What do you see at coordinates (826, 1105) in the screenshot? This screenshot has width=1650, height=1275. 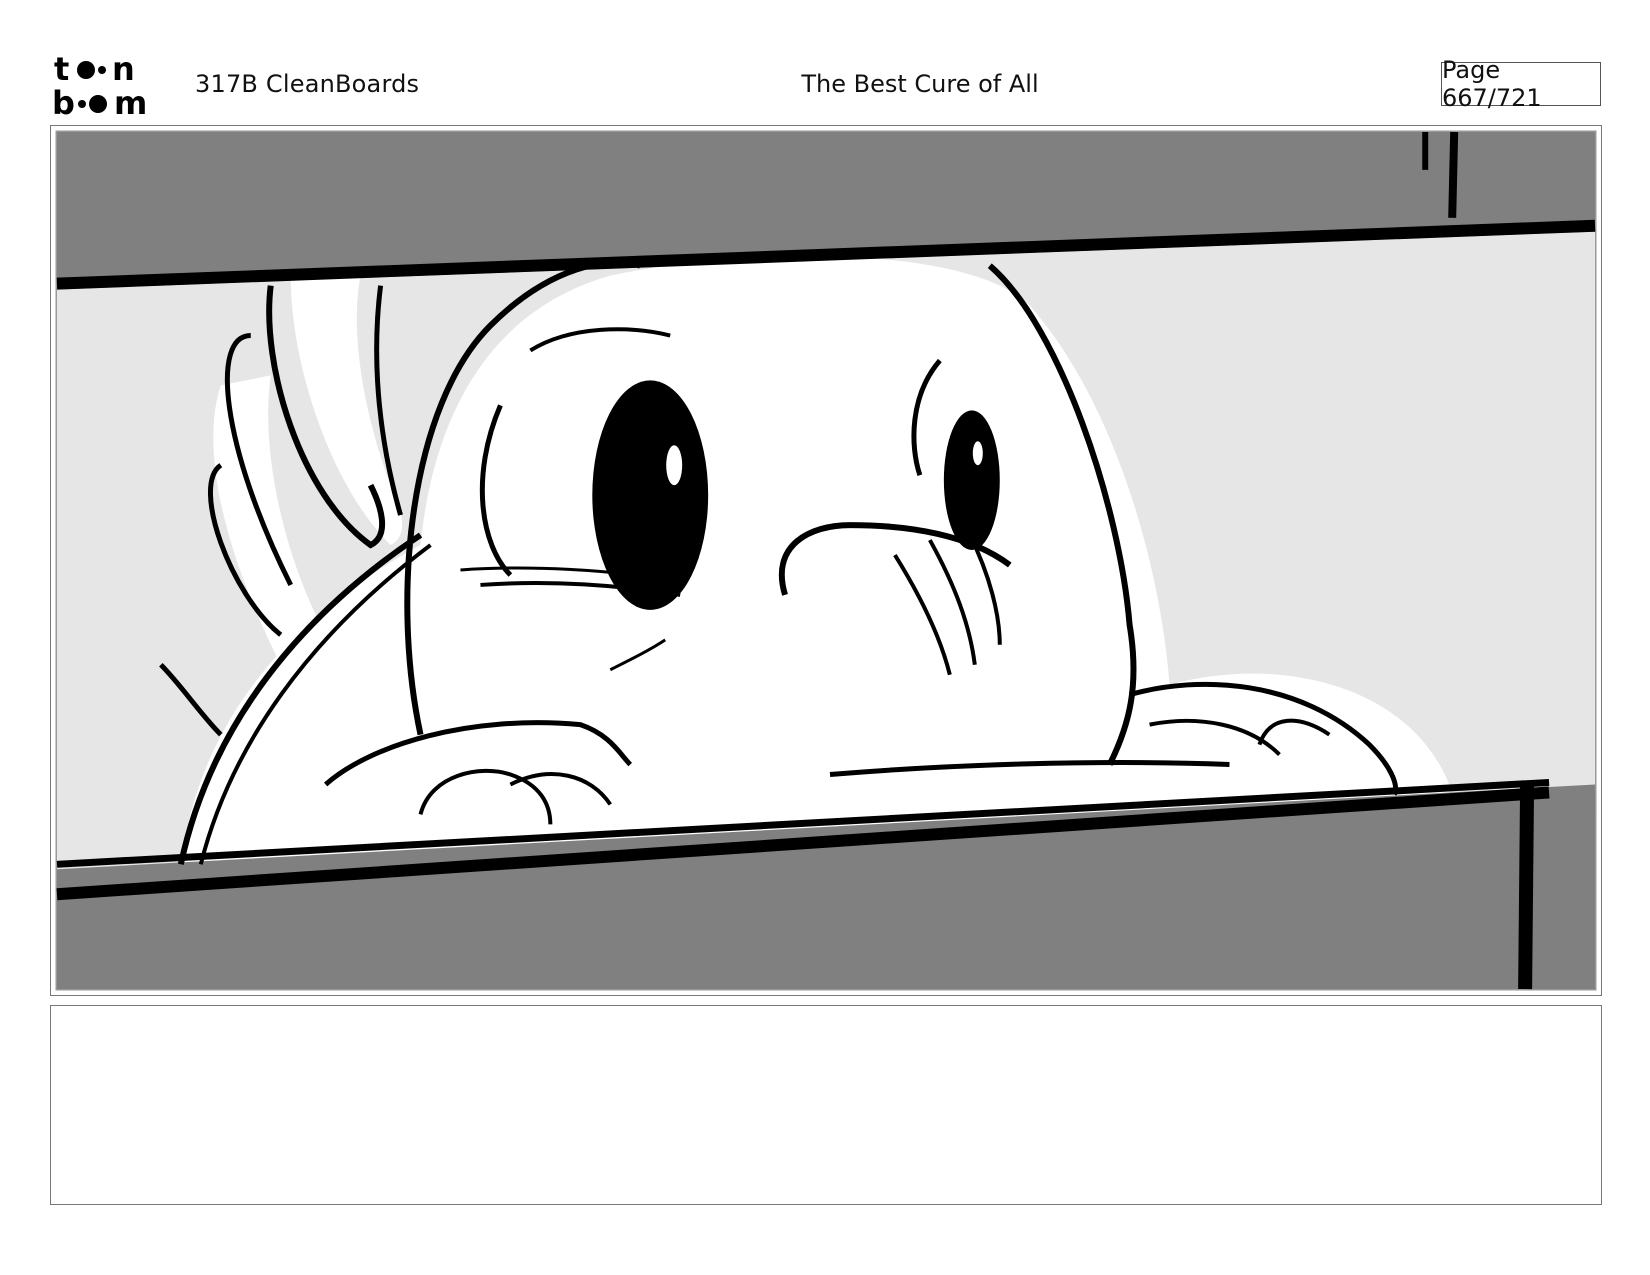 I see `panel-notes` at bounding box center [826, 1105].